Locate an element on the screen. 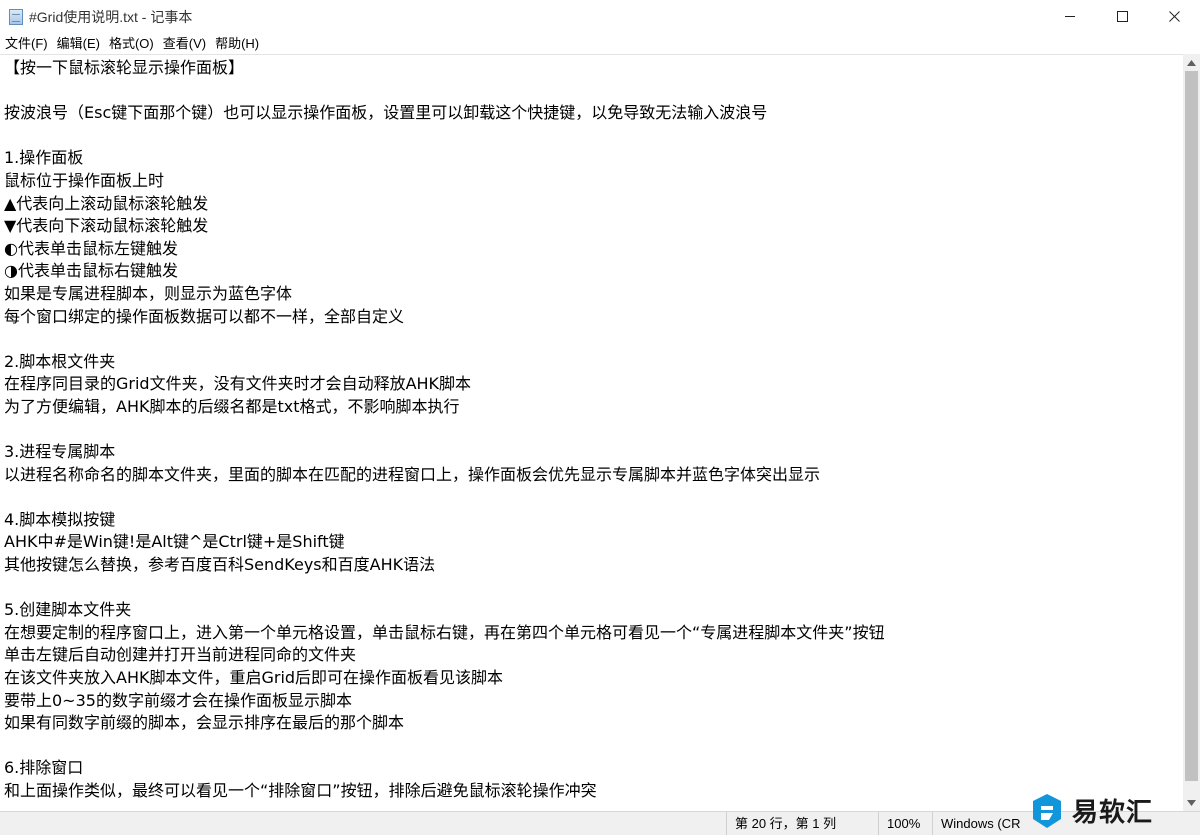 The width and height of the screenshot is (1200, 835). text-line: 为了方便编辑，AHK脚本的后缀名都是txt格式，不影响脚本执行 is located at coordinates (232, 406).